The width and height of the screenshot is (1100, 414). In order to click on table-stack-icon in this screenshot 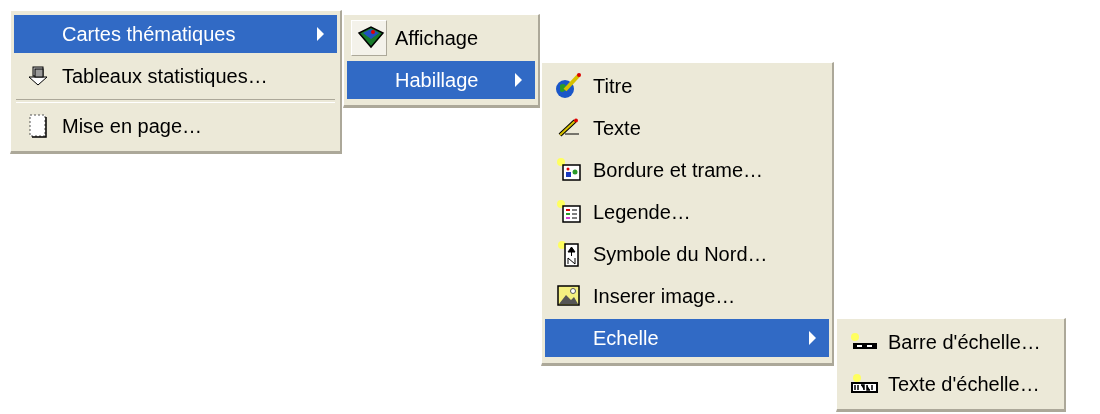, I will do `click(38, 76)`.